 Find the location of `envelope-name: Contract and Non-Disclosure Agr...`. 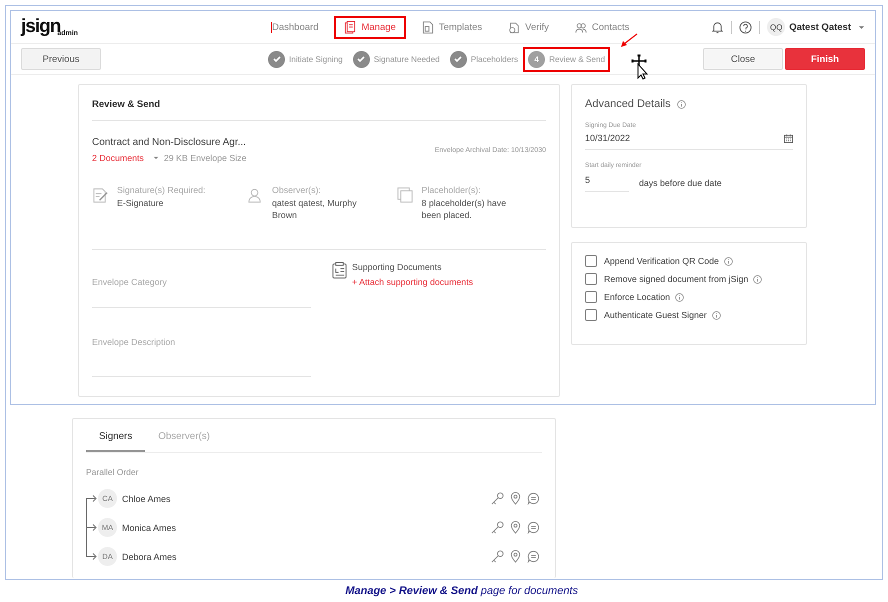

envelope-name: Contract and Non-Disclosure Agr... is located at coordinates (169, 142).